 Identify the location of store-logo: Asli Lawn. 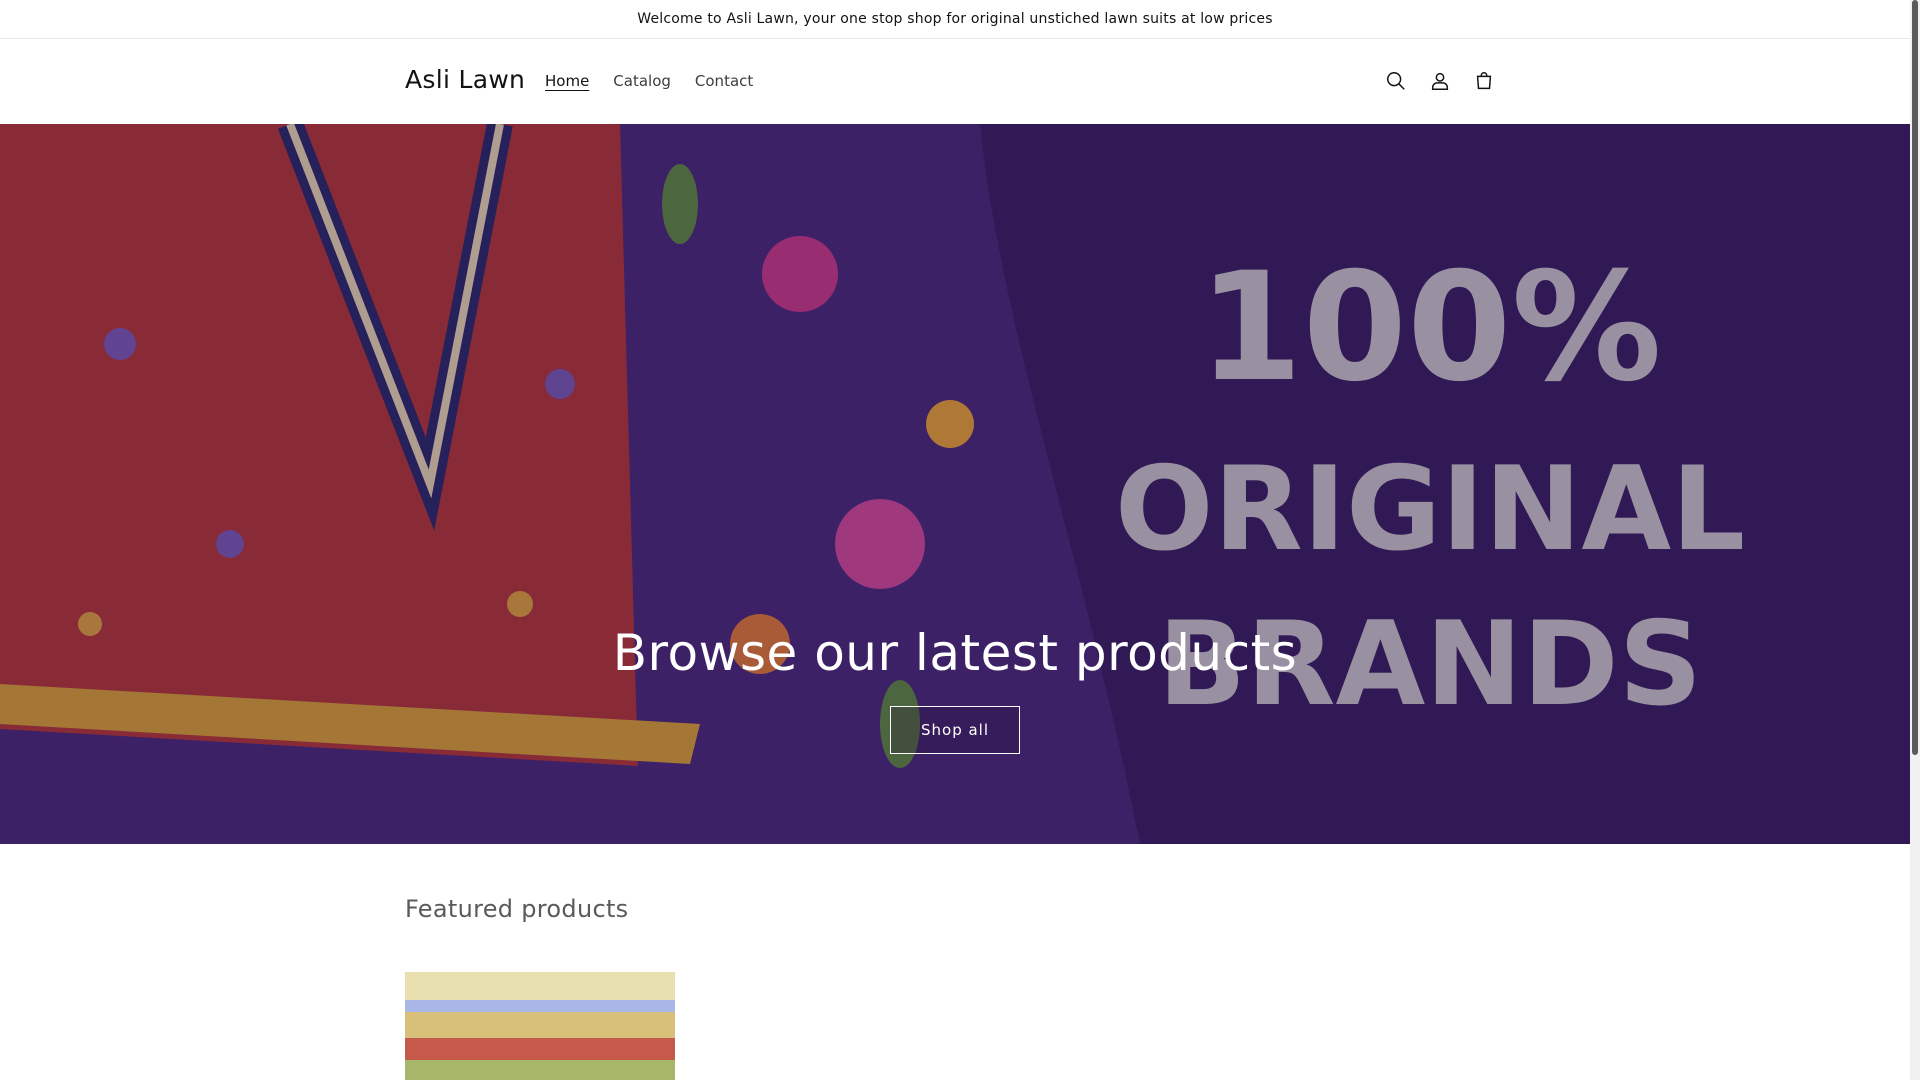
(465, 79).